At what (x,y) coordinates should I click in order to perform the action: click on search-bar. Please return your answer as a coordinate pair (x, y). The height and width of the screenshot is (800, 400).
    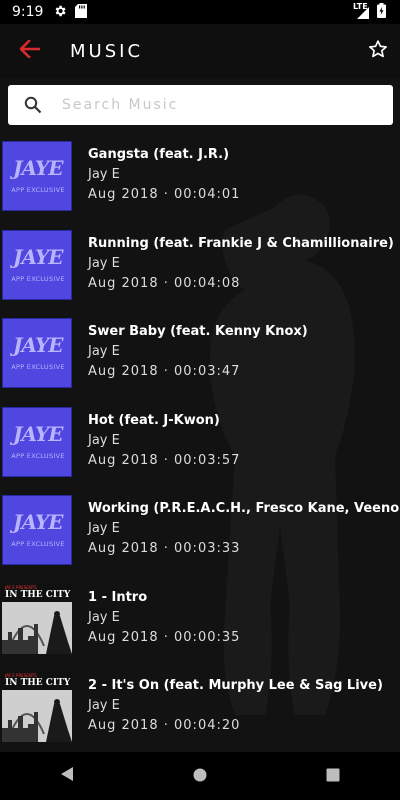
    Looking at the image, I should click on (200, 105).